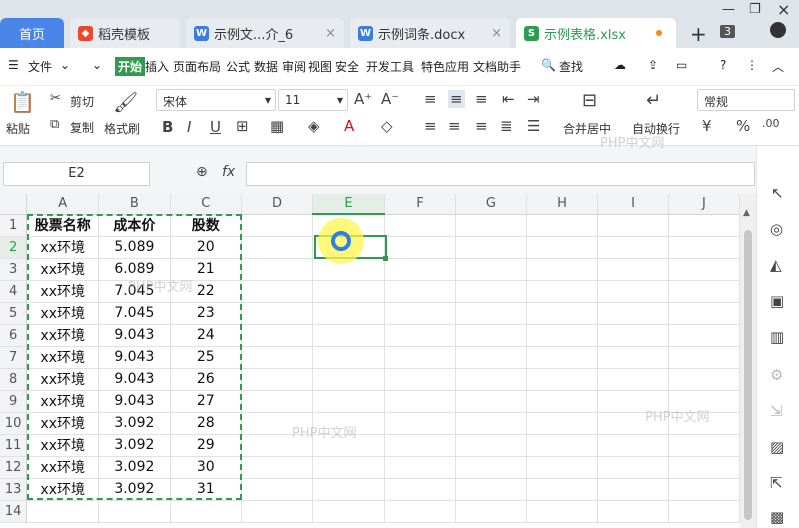 The height and width of the screenshot is (528, 799). Describe the element at coordinates (653, 65) in the screenshot. I see `share-icon: ⇪` at that location.